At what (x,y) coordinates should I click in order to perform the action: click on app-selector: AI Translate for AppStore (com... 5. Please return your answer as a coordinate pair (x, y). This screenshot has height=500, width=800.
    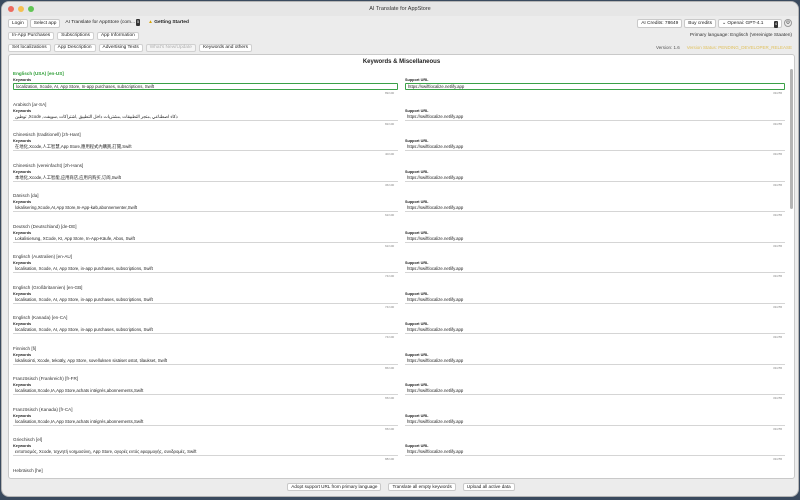
    Looking at the image, I should click on (102, 23).